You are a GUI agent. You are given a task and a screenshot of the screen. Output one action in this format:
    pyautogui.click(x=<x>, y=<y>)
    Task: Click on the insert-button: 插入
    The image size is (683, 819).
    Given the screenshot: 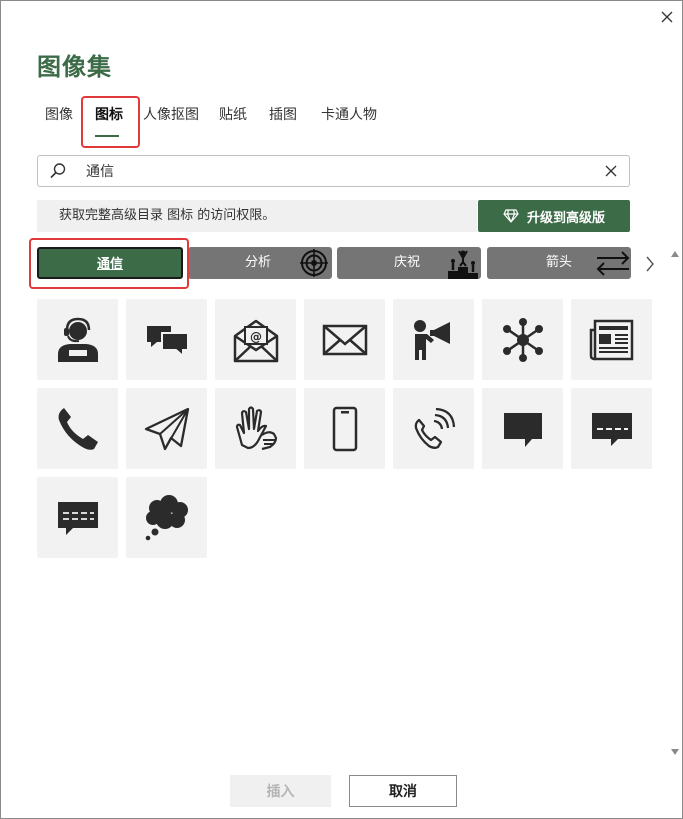 What is the action you would take?
    pyautogui.click(x=280, y=791)
    